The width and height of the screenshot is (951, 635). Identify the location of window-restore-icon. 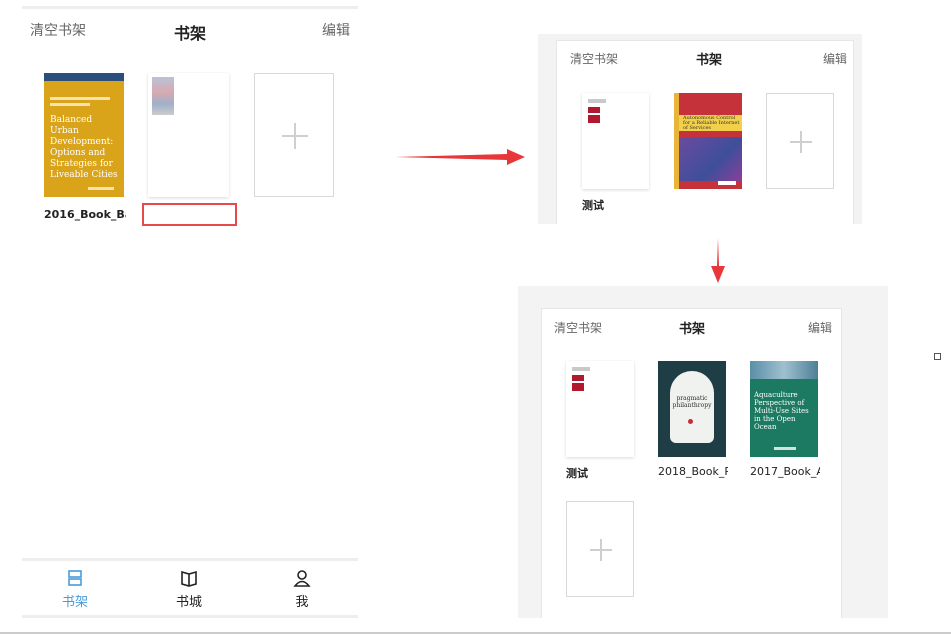
(937, 356).